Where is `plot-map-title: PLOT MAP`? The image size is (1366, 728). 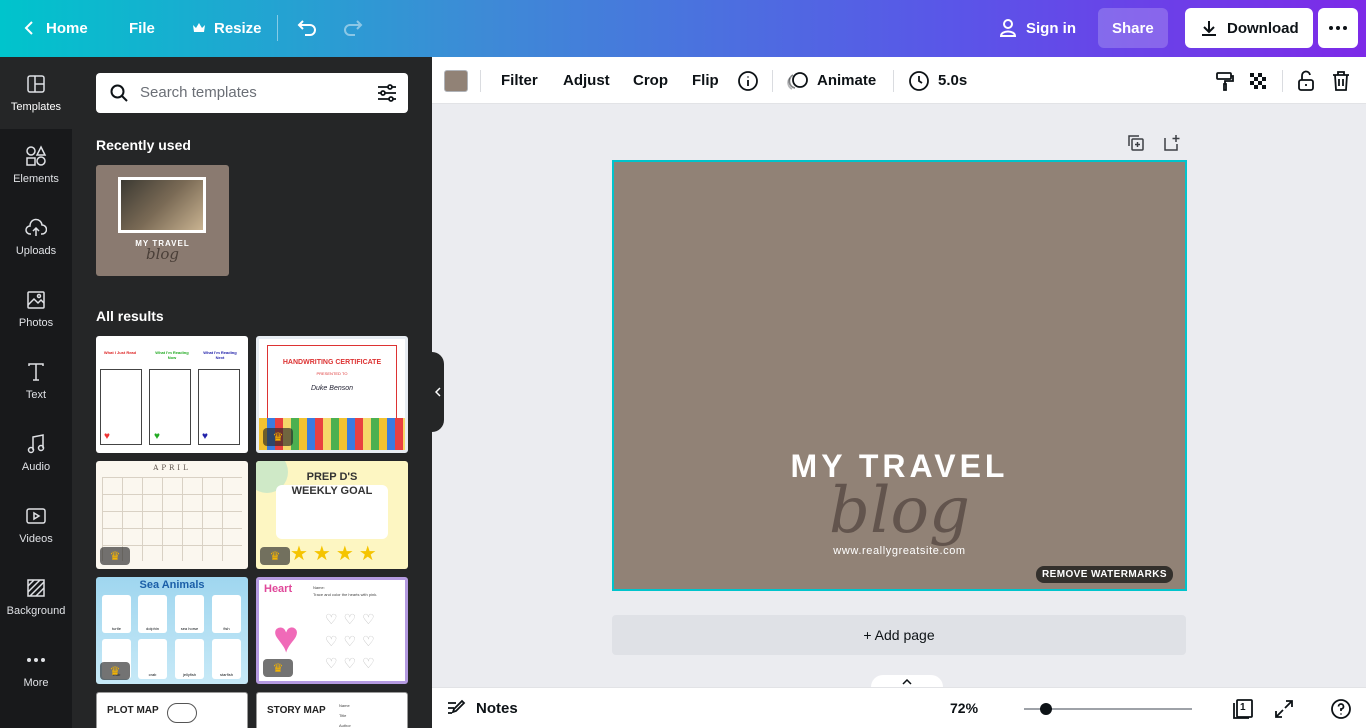
plot-map-title: PLOT MAP is located at coordinates (133, 710).